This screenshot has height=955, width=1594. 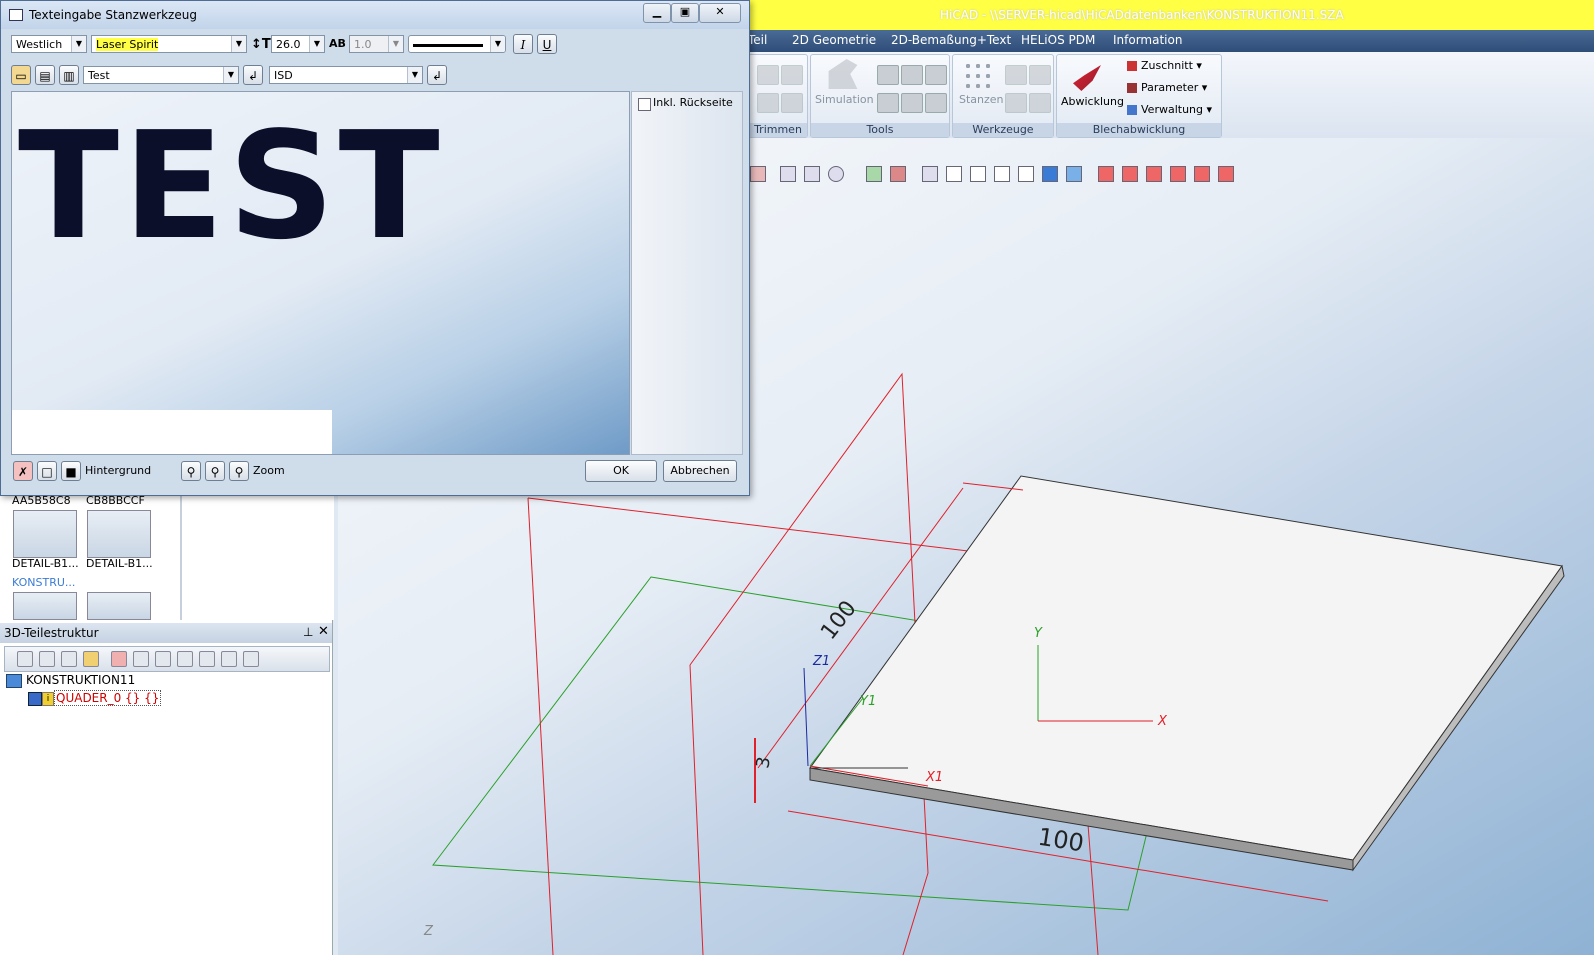 I want to click on open-file-icon: ▭, so click(x=21, y=75).